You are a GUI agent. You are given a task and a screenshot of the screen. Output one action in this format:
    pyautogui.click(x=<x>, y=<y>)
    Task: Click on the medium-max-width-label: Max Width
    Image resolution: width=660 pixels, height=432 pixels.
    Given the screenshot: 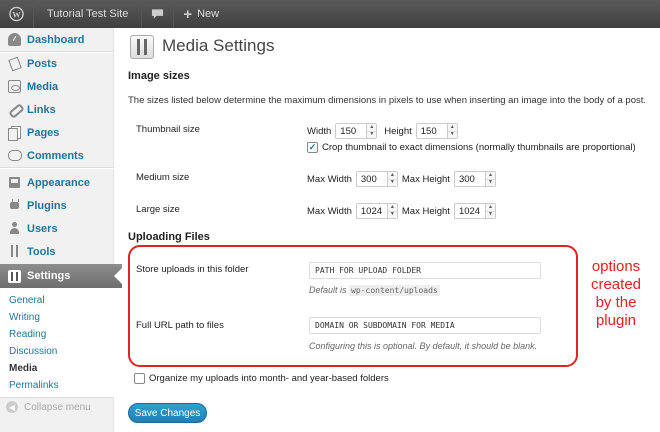 What is the action you would take?
    pyautogui.click(x=329, y=179)
    